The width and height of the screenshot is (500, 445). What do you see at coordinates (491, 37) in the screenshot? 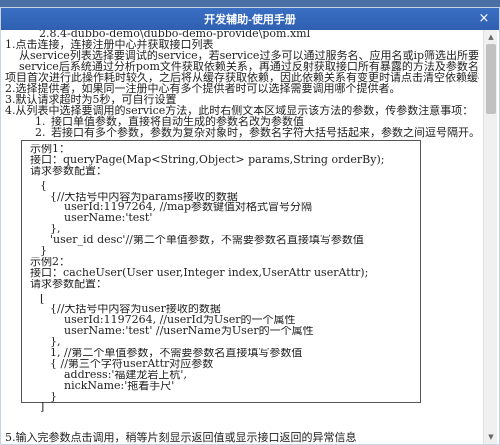
I see `scroll-up-icon: ▲` at bounding box center [491, 37].